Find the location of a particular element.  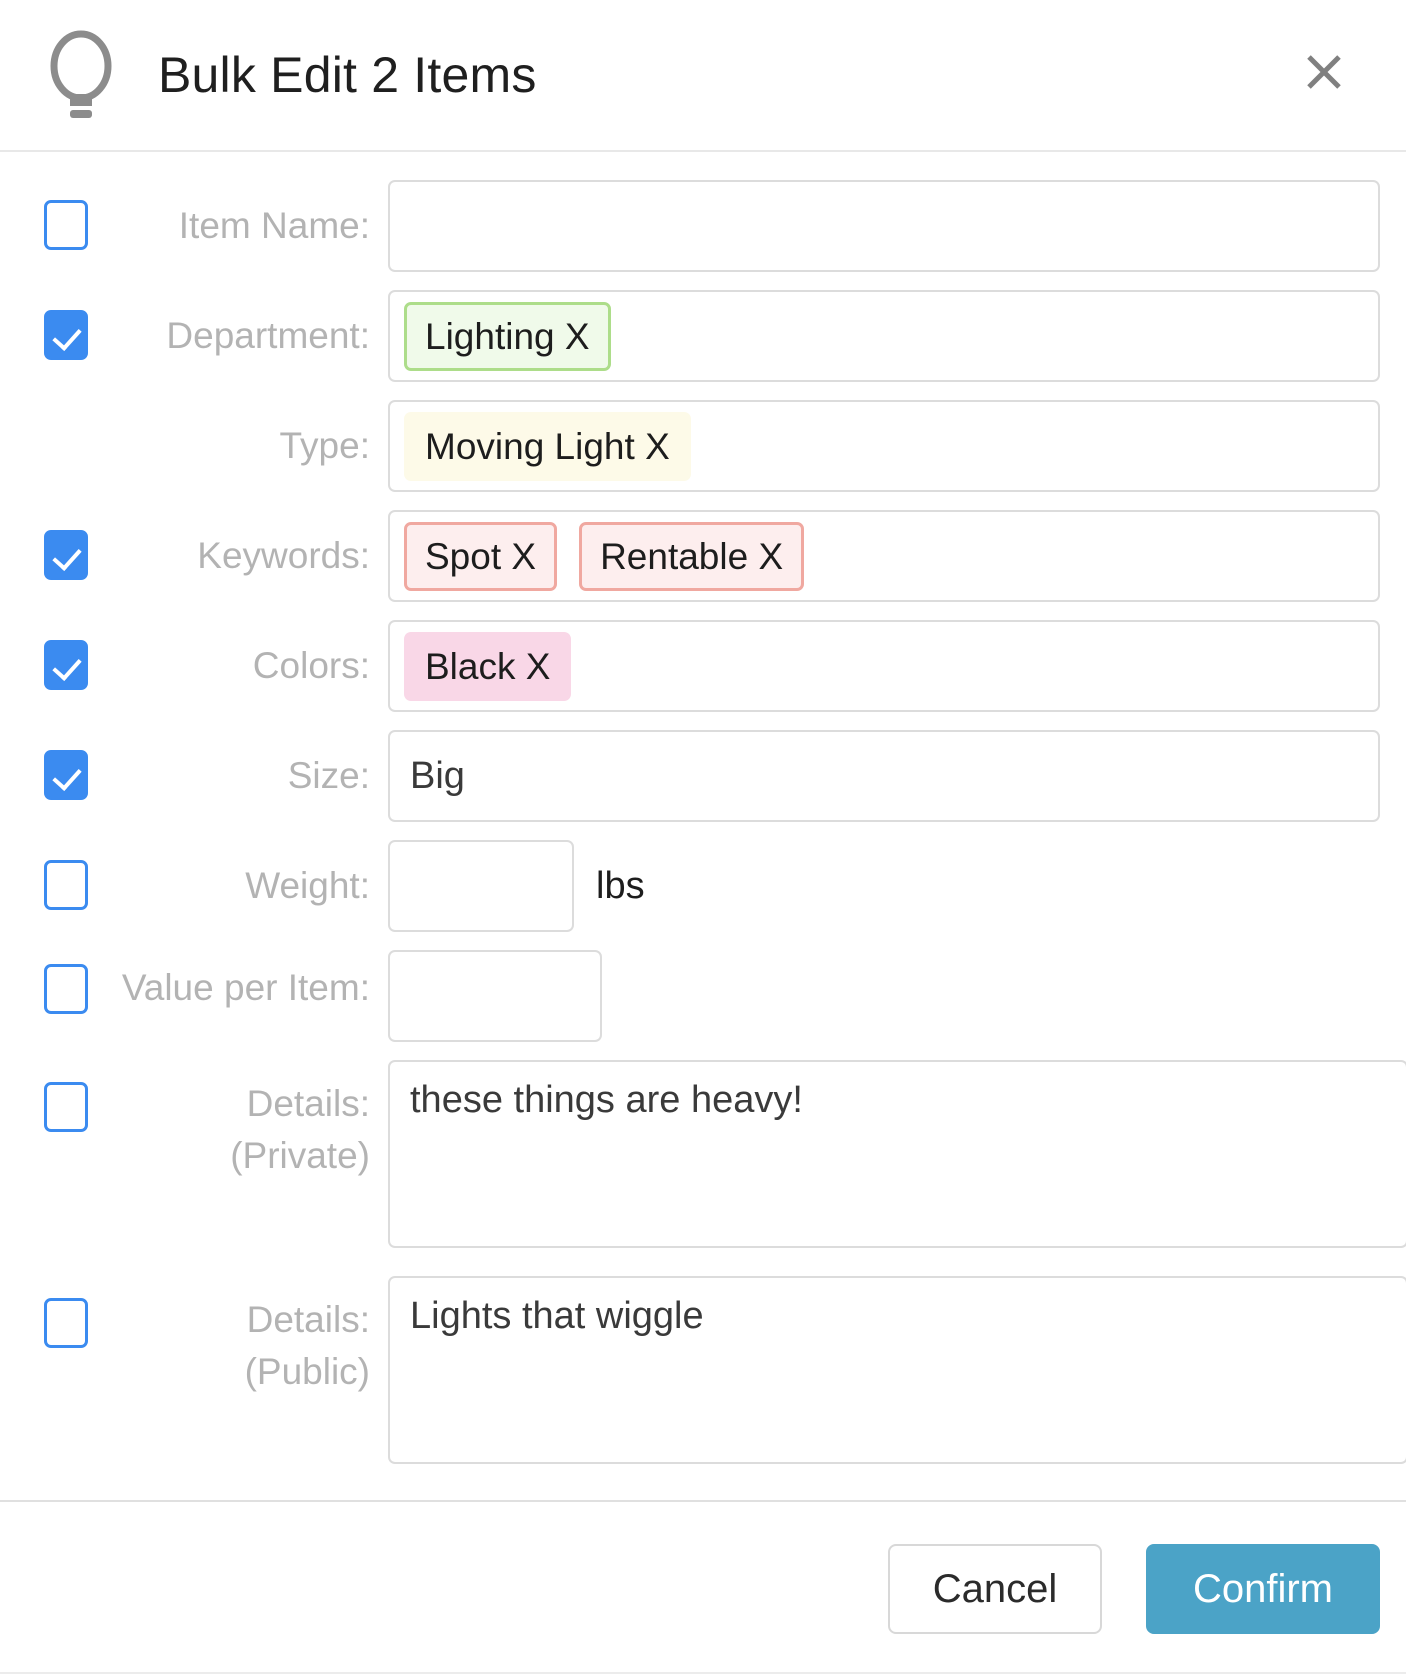

tag-spot: Spot X is located at coordinates (481, 556).